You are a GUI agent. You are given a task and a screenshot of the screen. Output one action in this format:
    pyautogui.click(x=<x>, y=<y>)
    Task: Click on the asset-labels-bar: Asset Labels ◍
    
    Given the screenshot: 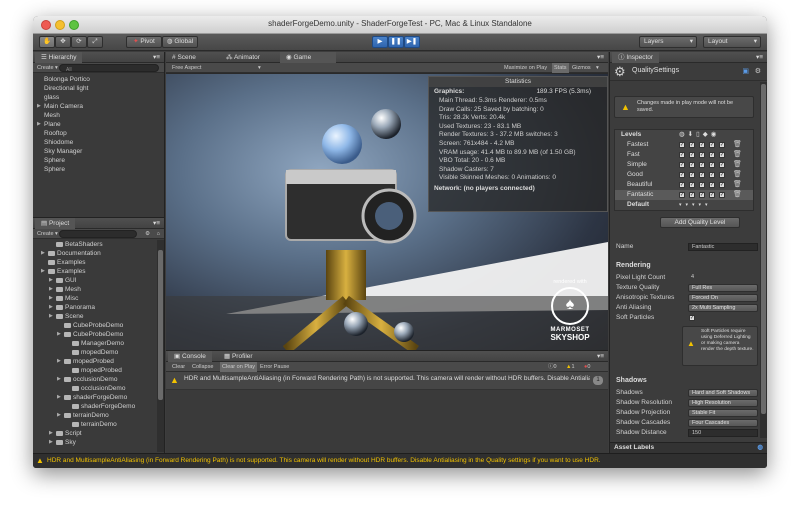 What is the action you would take?
    pyautogui.click(x=688, y=447)
    